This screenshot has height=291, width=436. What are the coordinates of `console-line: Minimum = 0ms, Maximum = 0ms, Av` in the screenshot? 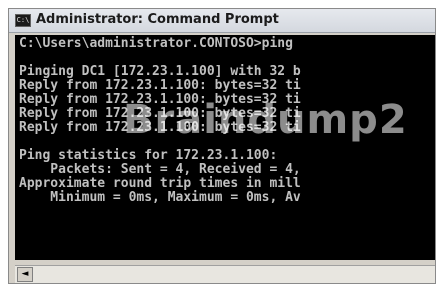 It's located at (160, 197).